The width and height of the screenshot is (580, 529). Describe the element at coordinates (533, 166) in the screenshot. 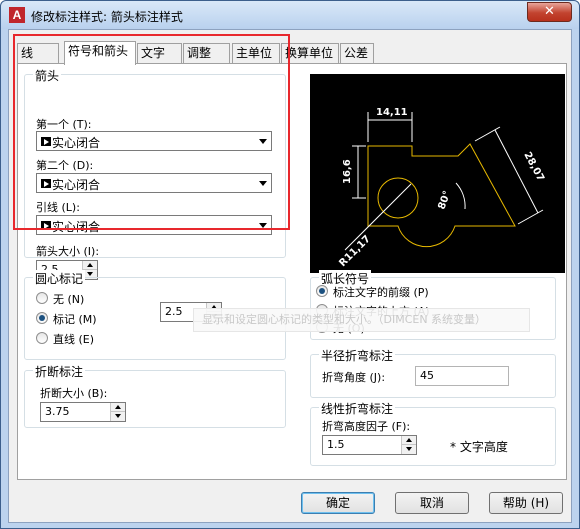

I see `preview-dim-right: 28,07` at that location.